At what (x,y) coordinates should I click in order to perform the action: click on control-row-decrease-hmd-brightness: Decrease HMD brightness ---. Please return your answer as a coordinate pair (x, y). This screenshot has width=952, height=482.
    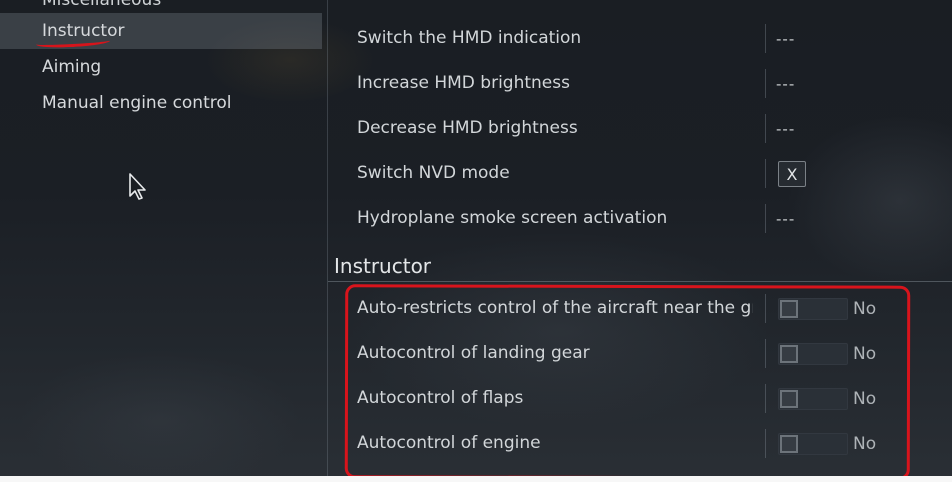
    Looking at the image, I should click on (640, 128).